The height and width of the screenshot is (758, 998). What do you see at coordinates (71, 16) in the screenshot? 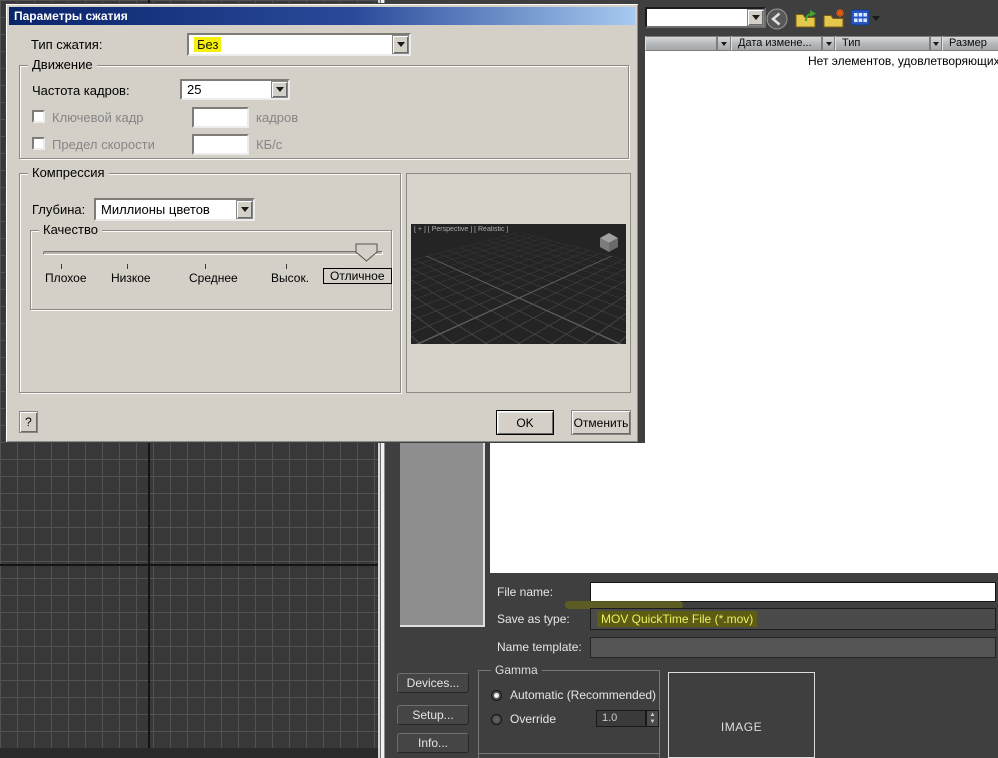
I see `dialog-title: Параметры сжатия` at bounding box center [71, 16].